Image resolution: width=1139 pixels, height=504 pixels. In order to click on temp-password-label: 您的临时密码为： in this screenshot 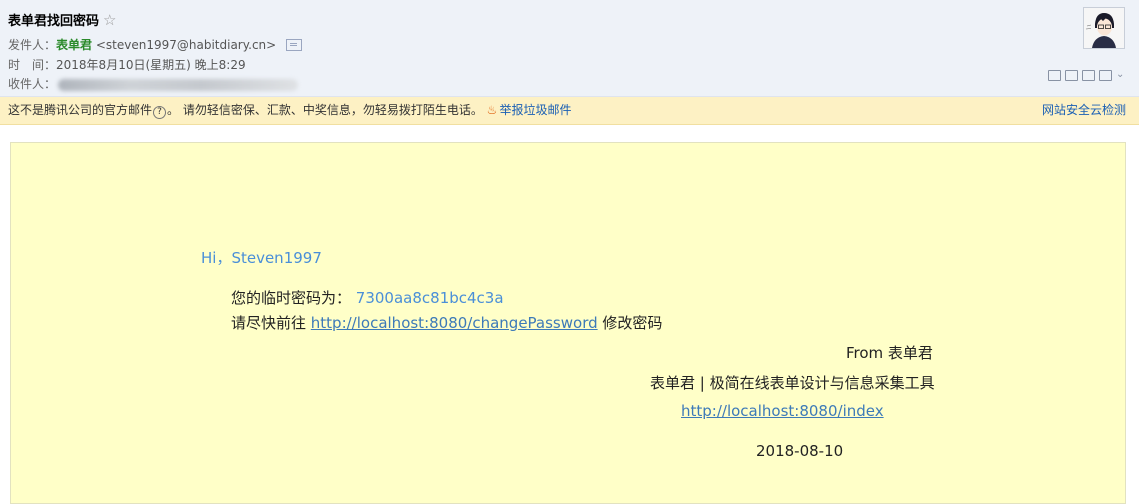, I will do `click(291, 298)`.